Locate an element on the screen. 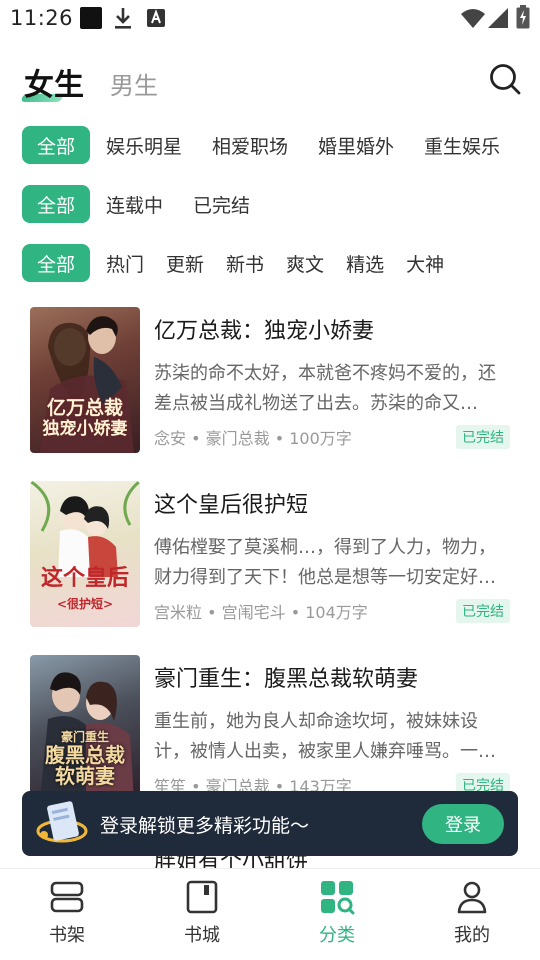 The image size is (540, 960). bookshelf-icon is located at coordinates (67, 897).